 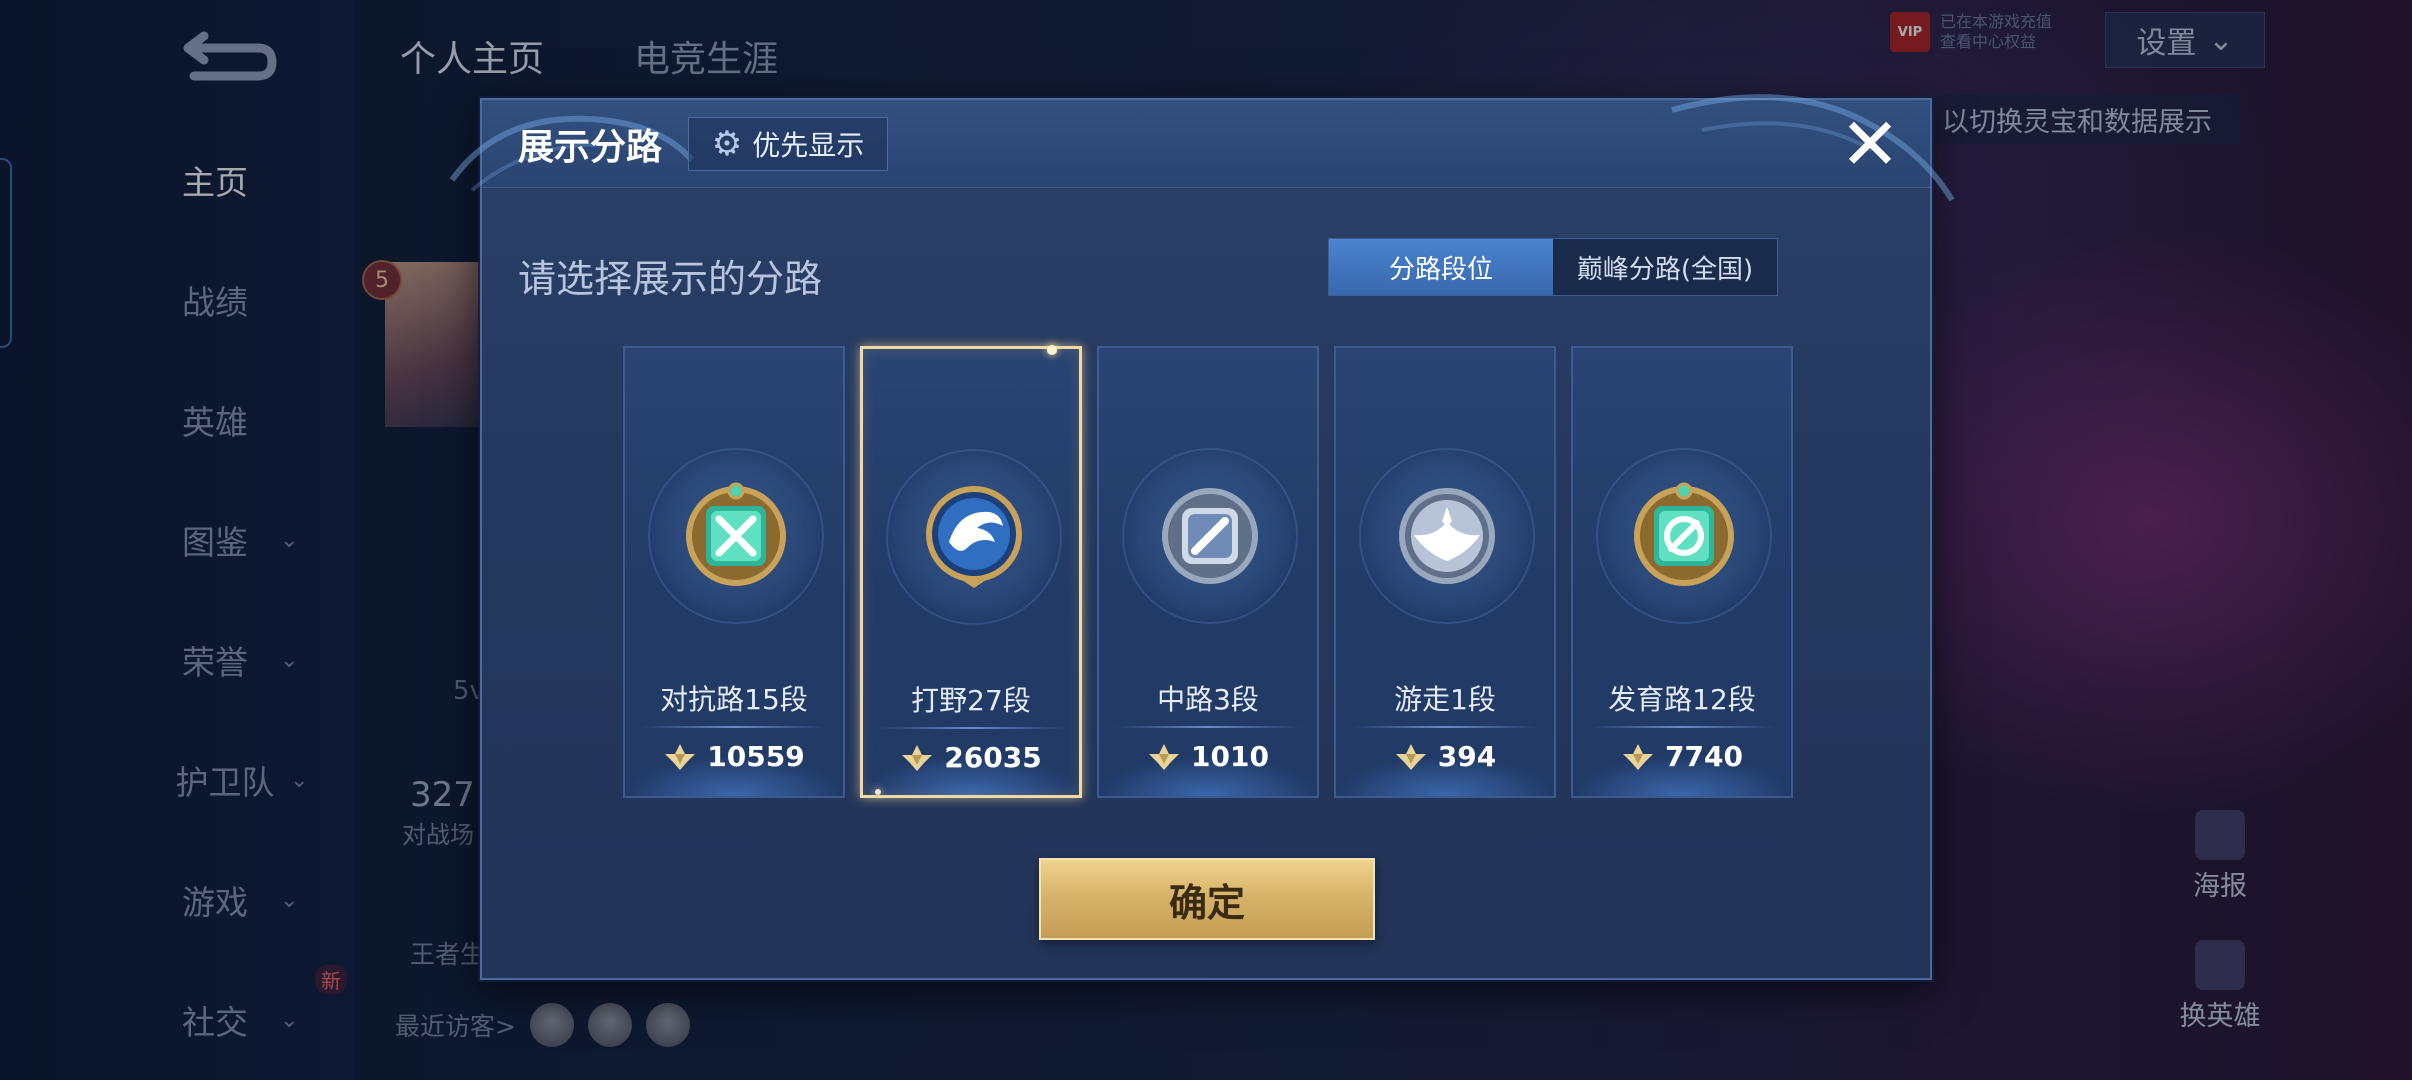 I want to click on lane-card-roam: 游走1段 394, so click(x=1445, y=572).